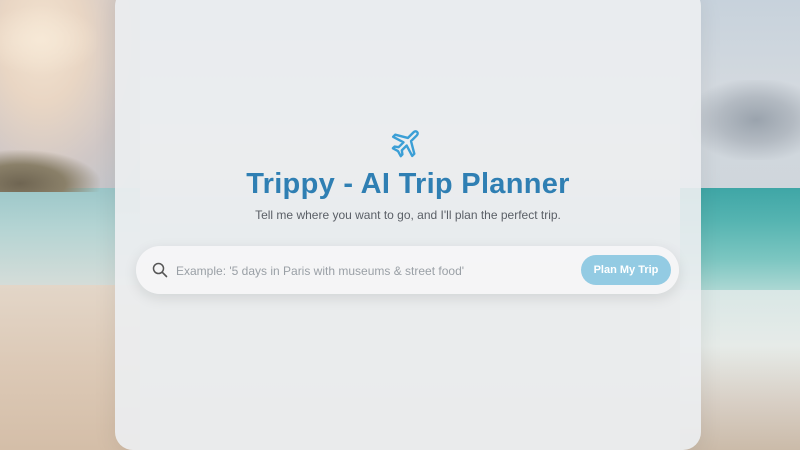  What do you see at coordinates (50, 171) in the screenshot?
I see `background-island` at bounding box center [50, 171].